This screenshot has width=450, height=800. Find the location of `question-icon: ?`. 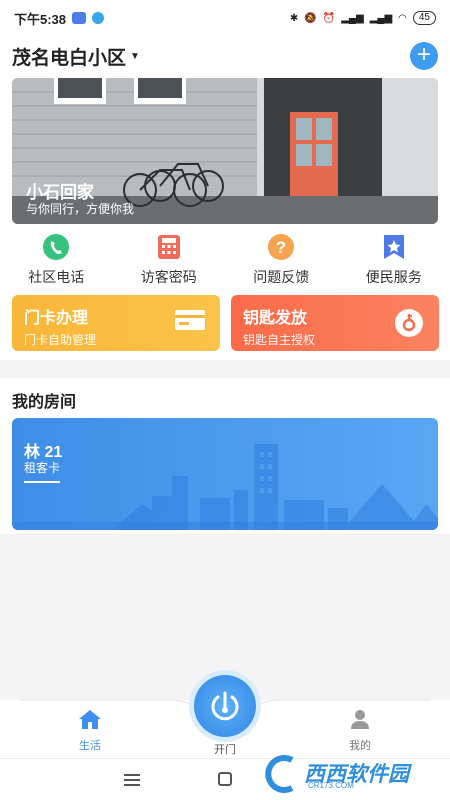

question-icon: ? is located at coordinates (281, 247).